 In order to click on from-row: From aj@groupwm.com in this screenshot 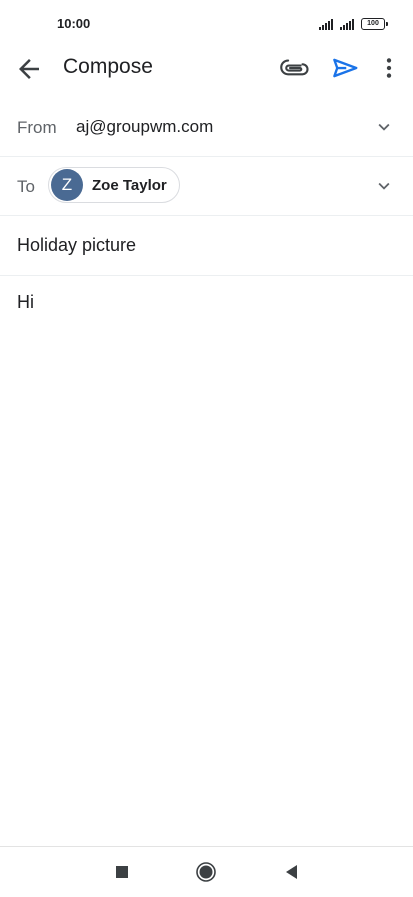, I will do `click(206, 127)`.